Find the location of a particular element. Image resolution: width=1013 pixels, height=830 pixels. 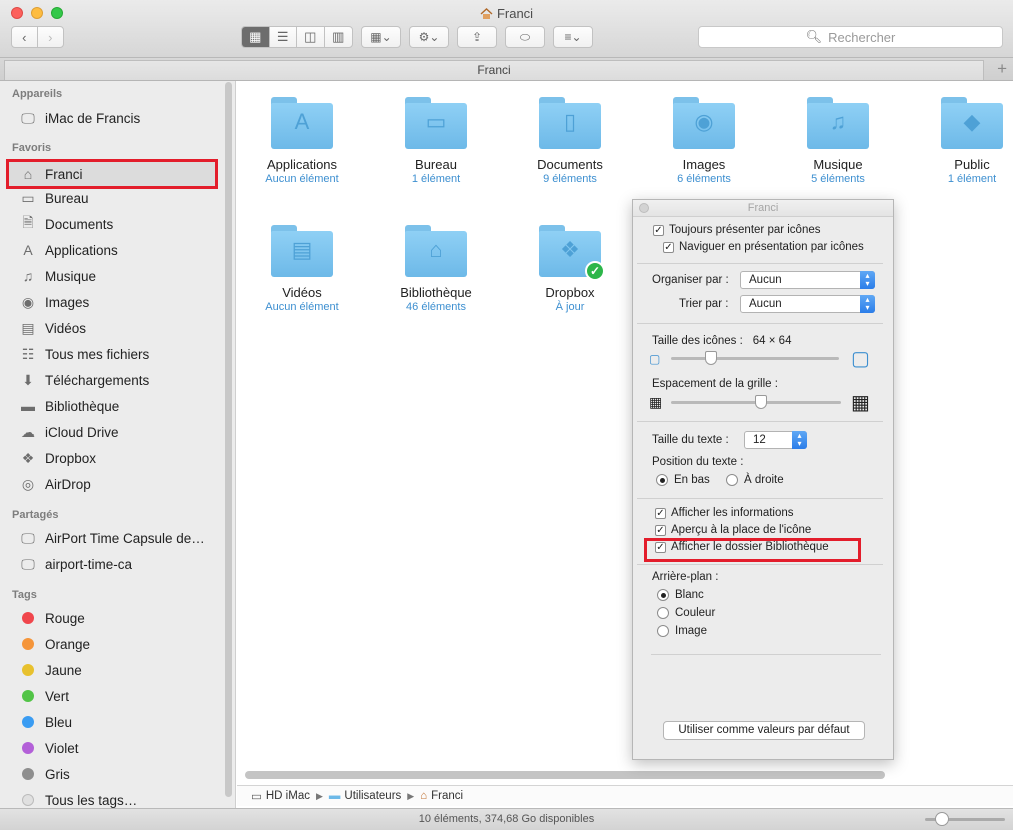

sidebar-item-documents: 🗎︎ Documents is located at coordinates (65, 224).